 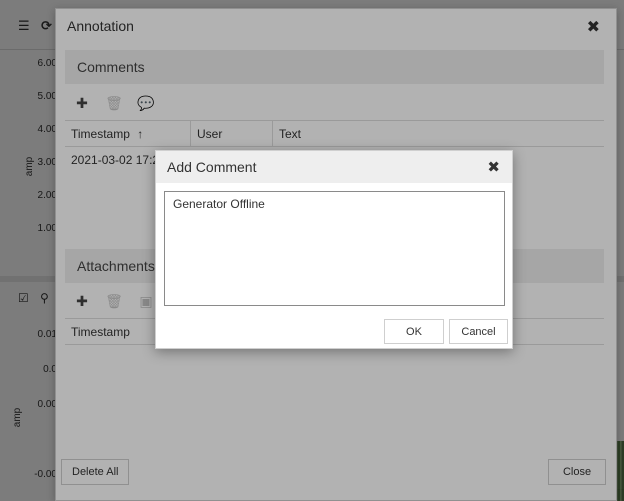 What do you see at coordinates (334, 167) in the screenshot?
I see `add-comment-header: Add Comment ✖` at bounding box center [334, 167].